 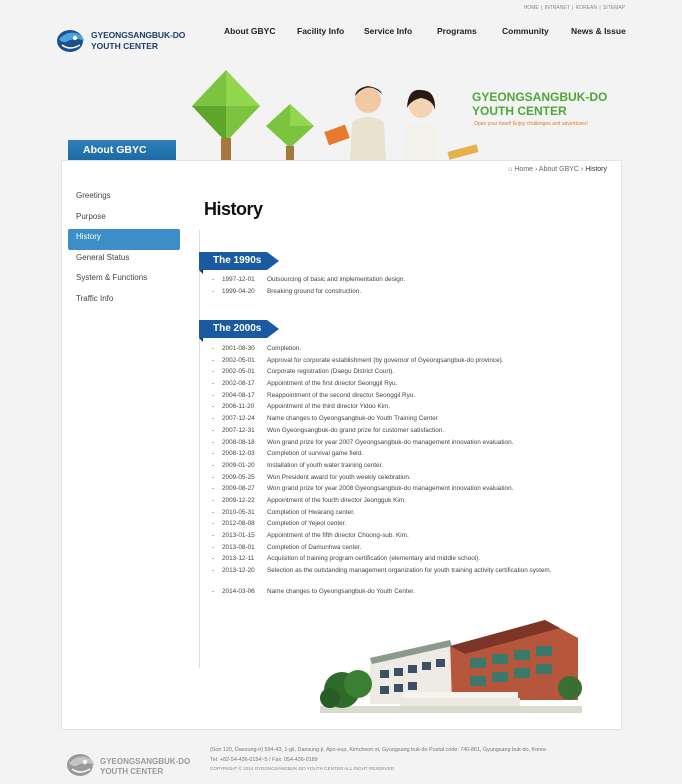 What do you see at coordinates (525, 31) in the screenshot?
I see `gnb-community: Community` at bounding box center [525, 31].